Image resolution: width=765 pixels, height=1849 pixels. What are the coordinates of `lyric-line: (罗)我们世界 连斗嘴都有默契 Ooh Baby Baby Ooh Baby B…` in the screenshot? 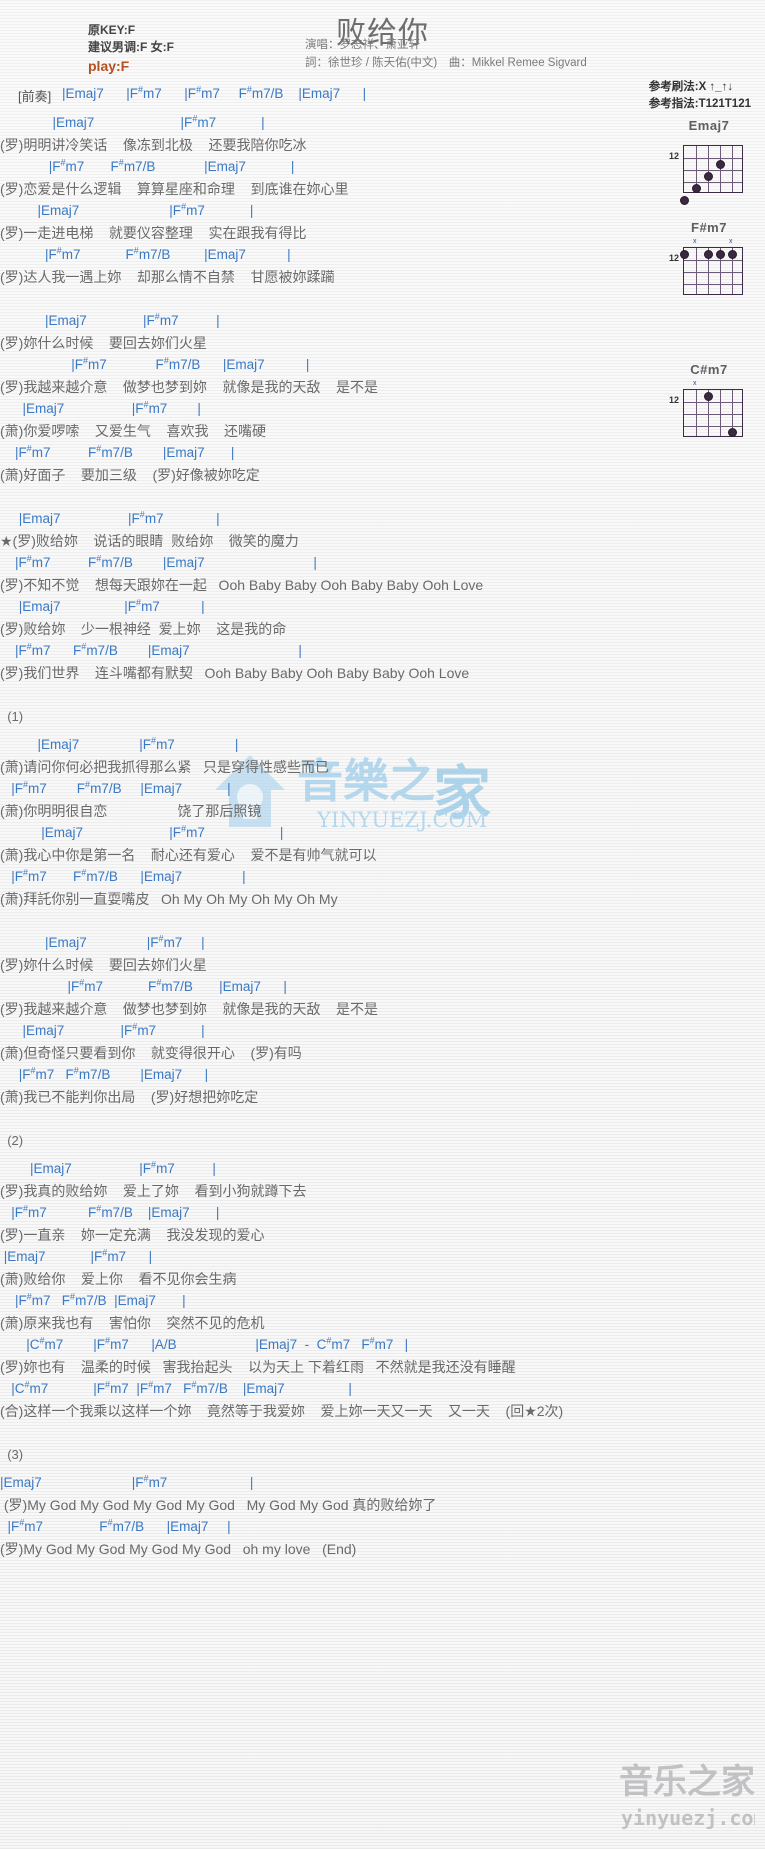 It's located at (235, 673).